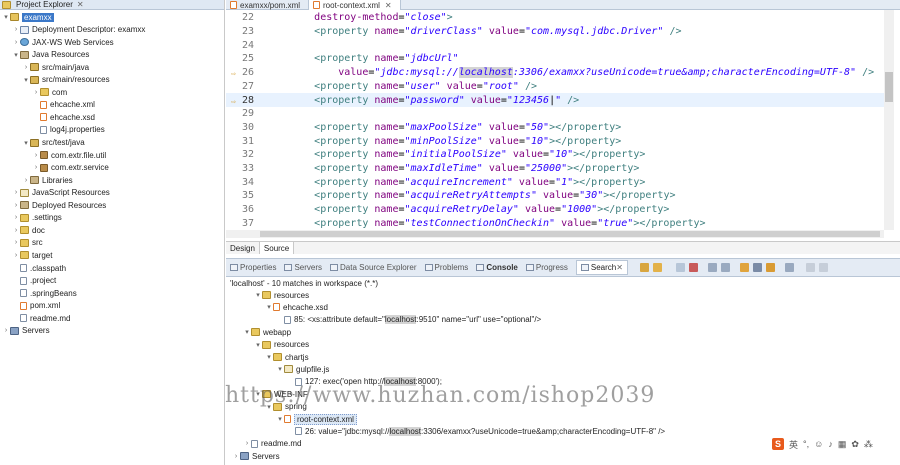 This screenshot has height=465, width=900. What do you see at coordinates (497, 267) in the screenshot?
I see `tab-console: Console` at bounding box center [497, 267].